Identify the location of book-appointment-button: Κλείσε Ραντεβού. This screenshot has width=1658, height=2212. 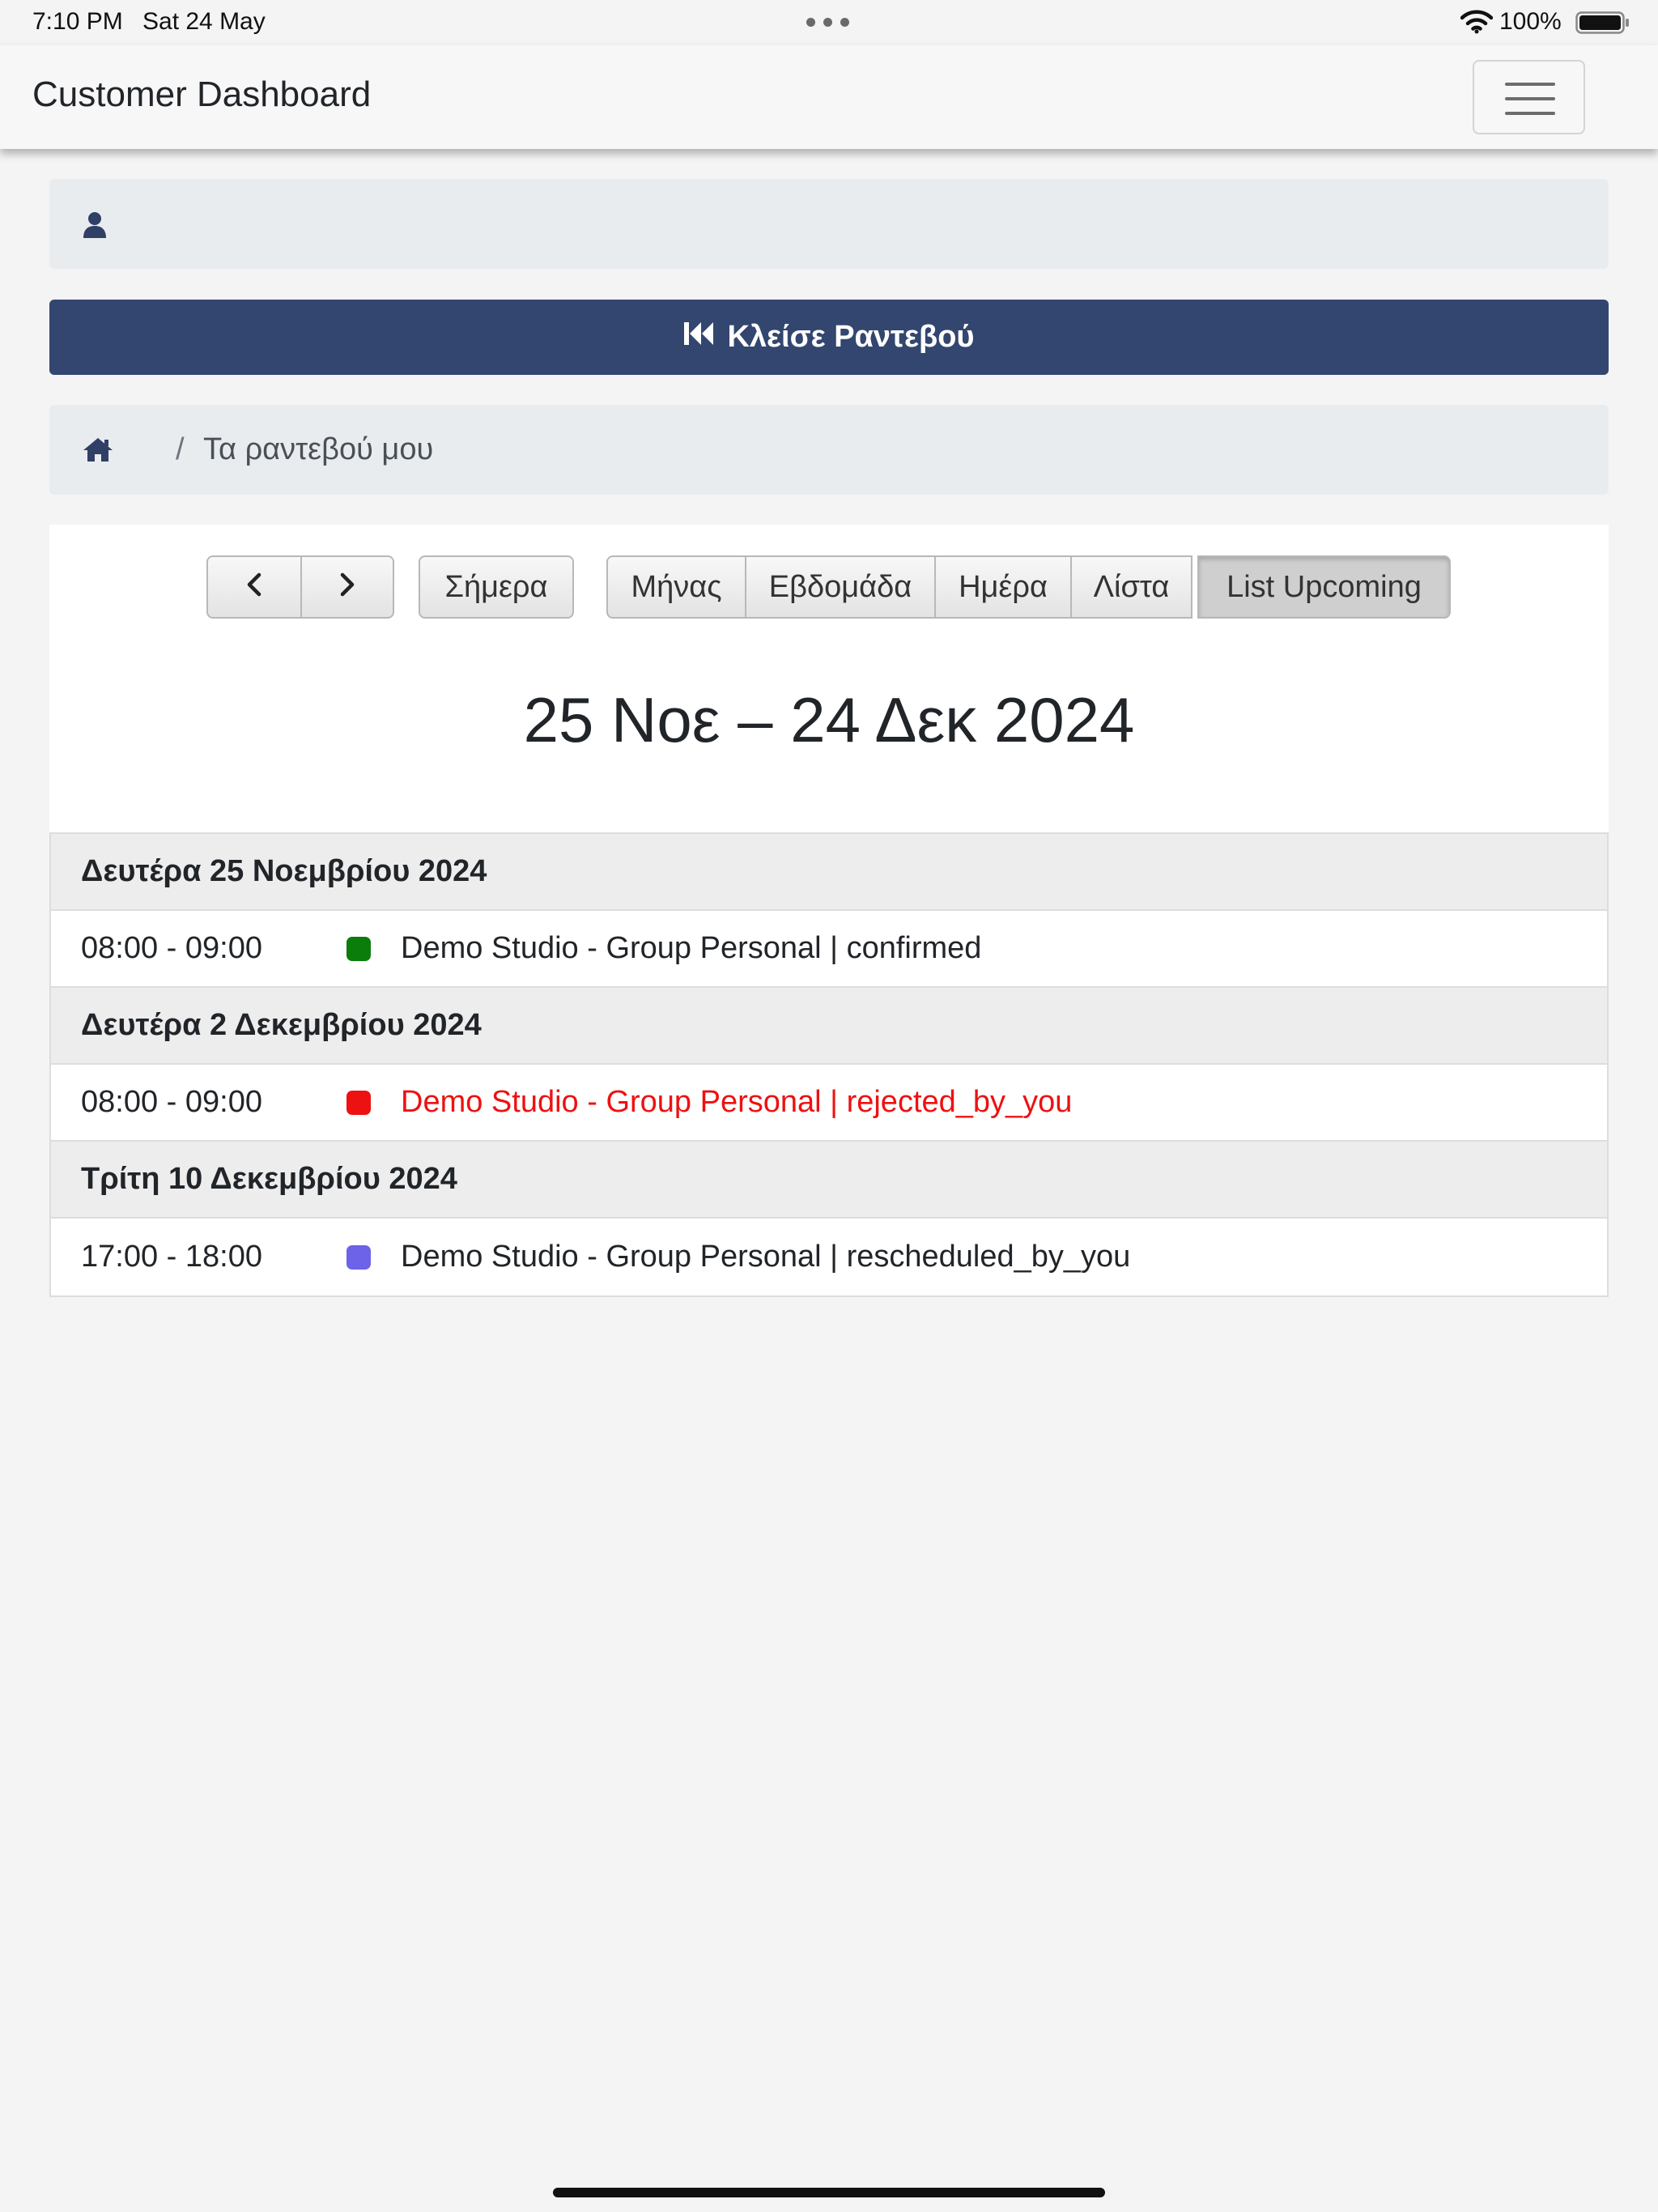
(829, 337).